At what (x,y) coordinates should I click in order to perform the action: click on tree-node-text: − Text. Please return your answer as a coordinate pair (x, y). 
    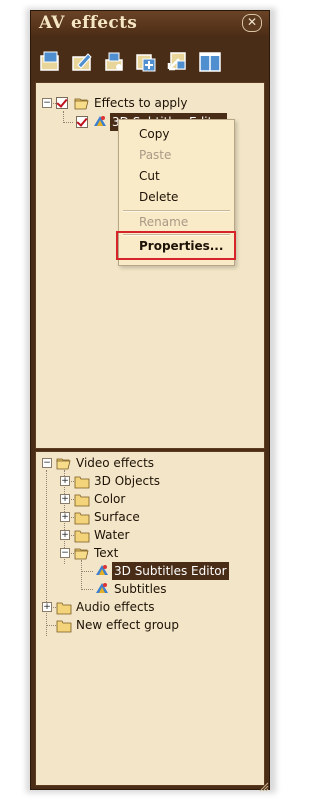
    Looking at the image, I should click on (160, 553).